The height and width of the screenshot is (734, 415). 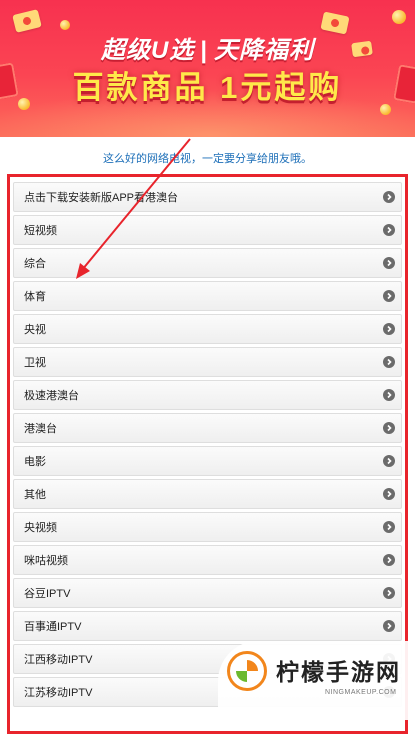 I want to click on list-item-label: 谷豆IPTV, so click(x=47, y=594).